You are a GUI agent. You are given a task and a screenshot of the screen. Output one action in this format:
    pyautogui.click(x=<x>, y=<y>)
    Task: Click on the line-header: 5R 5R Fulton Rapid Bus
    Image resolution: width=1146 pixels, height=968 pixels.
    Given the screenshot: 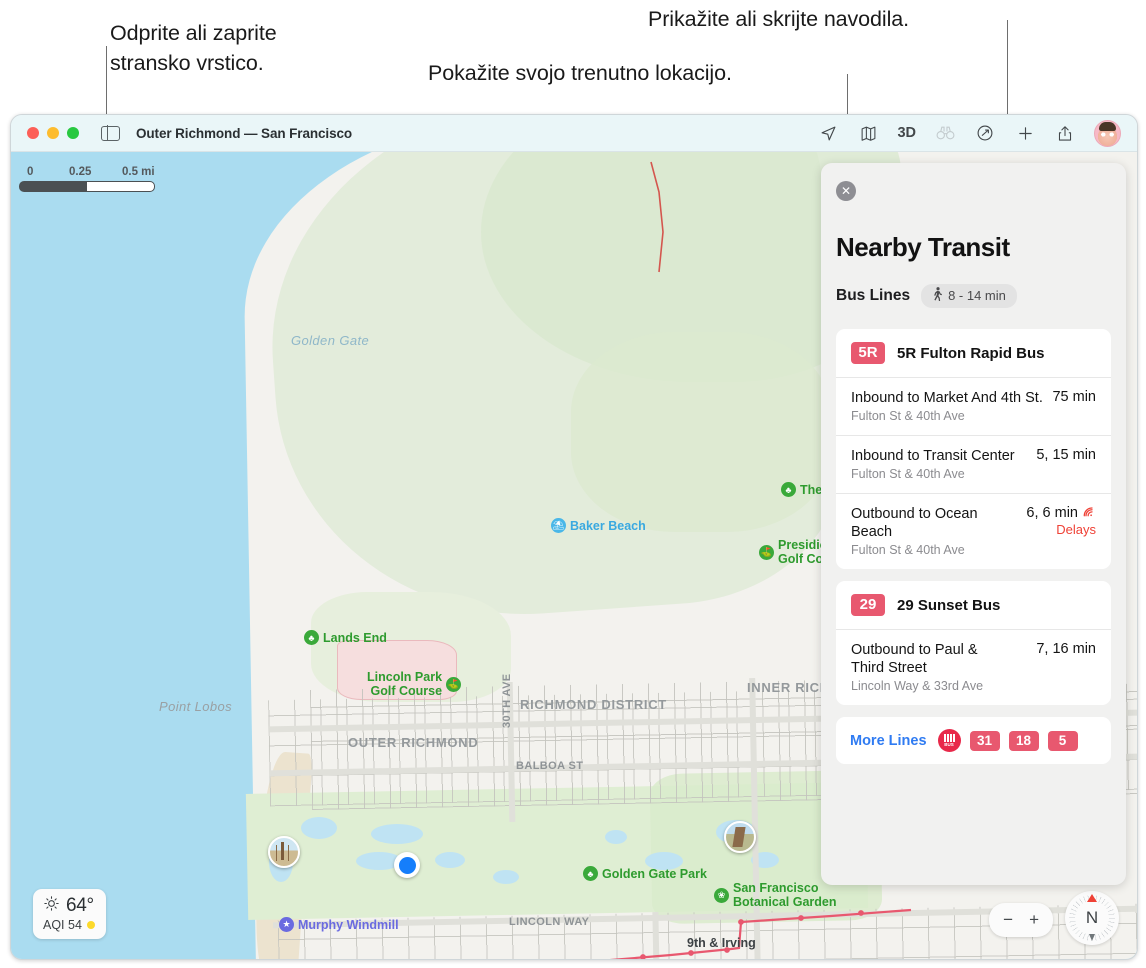 What is the action you would take?
    pyautogui.click(x=973, y=353)
    